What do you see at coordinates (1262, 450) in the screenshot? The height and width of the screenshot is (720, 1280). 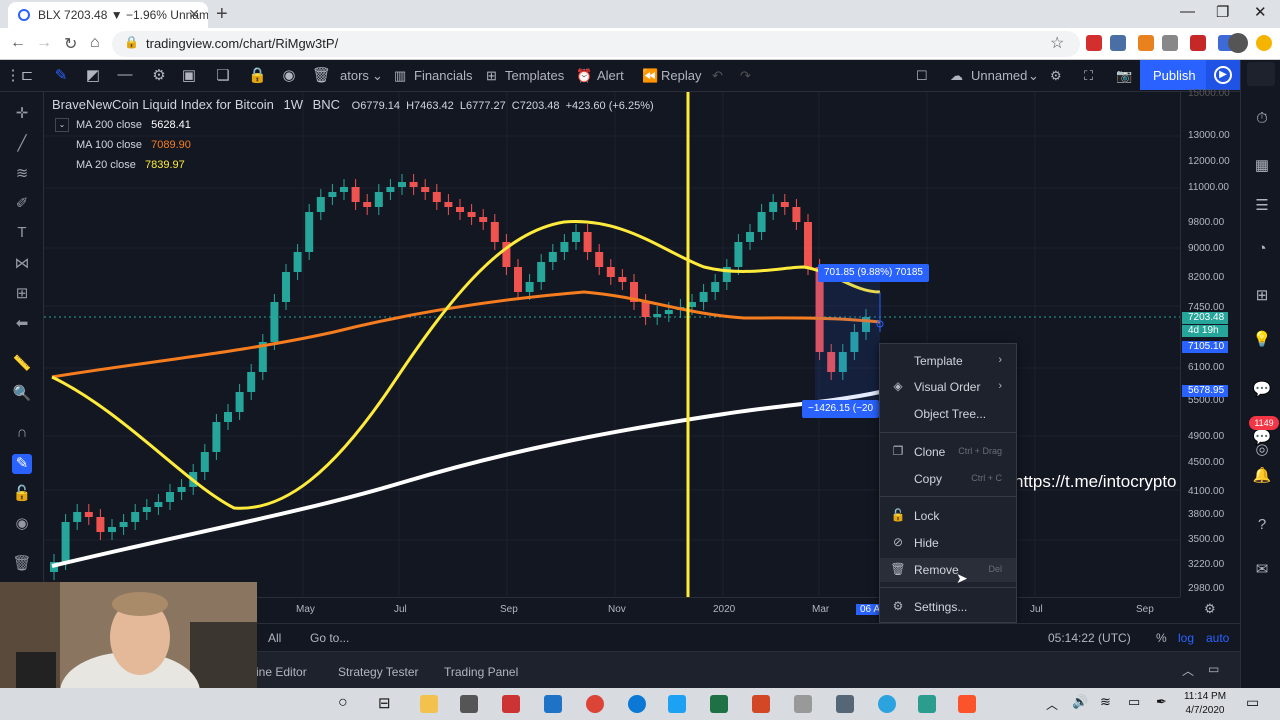 I see `notifications-icon: ◎` at bounding box center [1262, 450].